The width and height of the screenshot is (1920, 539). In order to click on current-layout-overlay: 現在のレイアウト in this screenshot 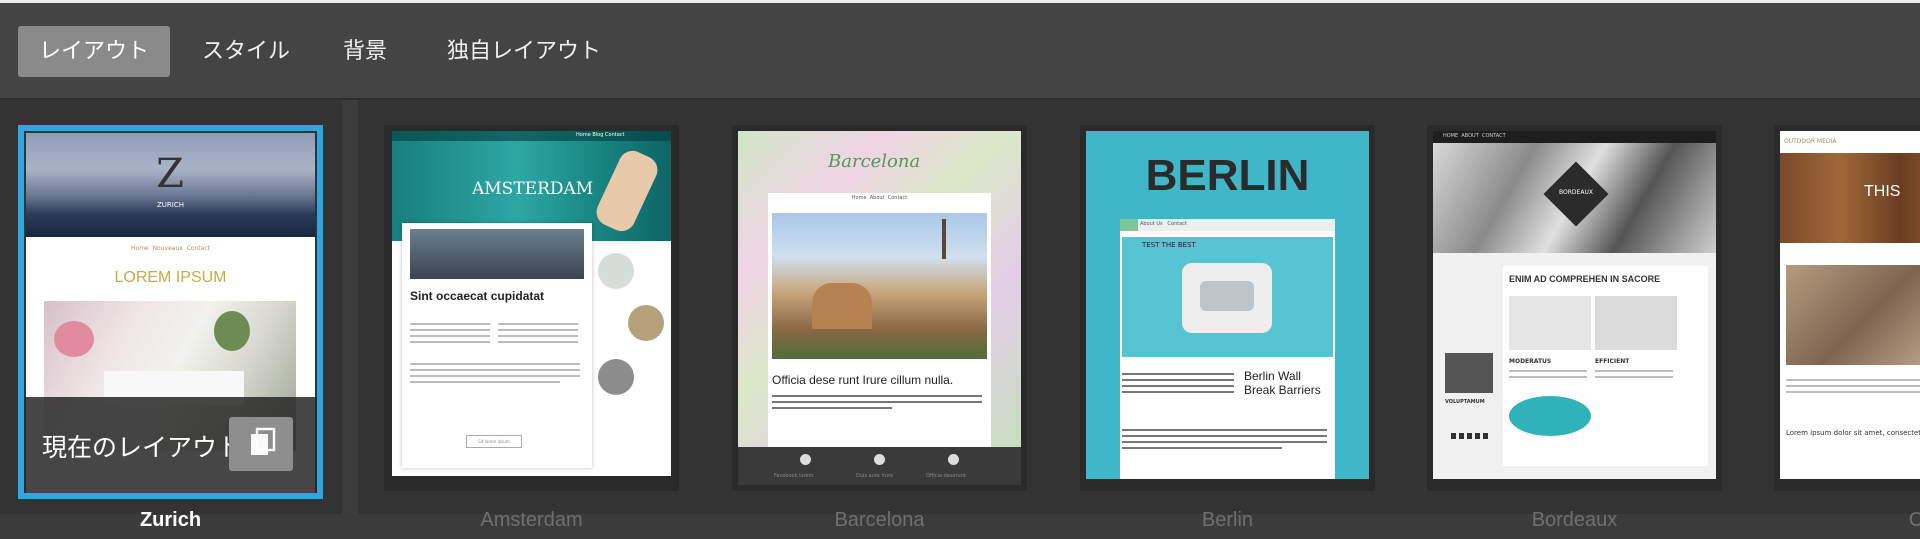, I will do `click(170, 445)`.